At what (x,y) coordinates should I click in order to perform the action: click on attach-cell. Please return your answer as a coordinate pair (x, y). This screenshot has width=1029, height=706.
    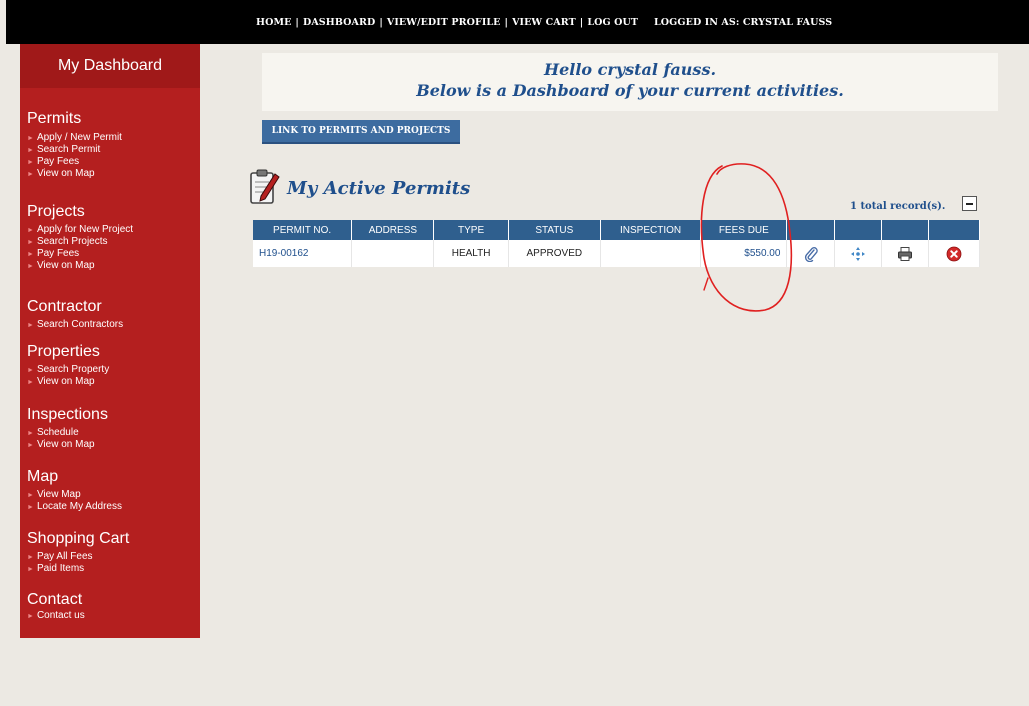
    Looking at the image, I should click on (810, 253).